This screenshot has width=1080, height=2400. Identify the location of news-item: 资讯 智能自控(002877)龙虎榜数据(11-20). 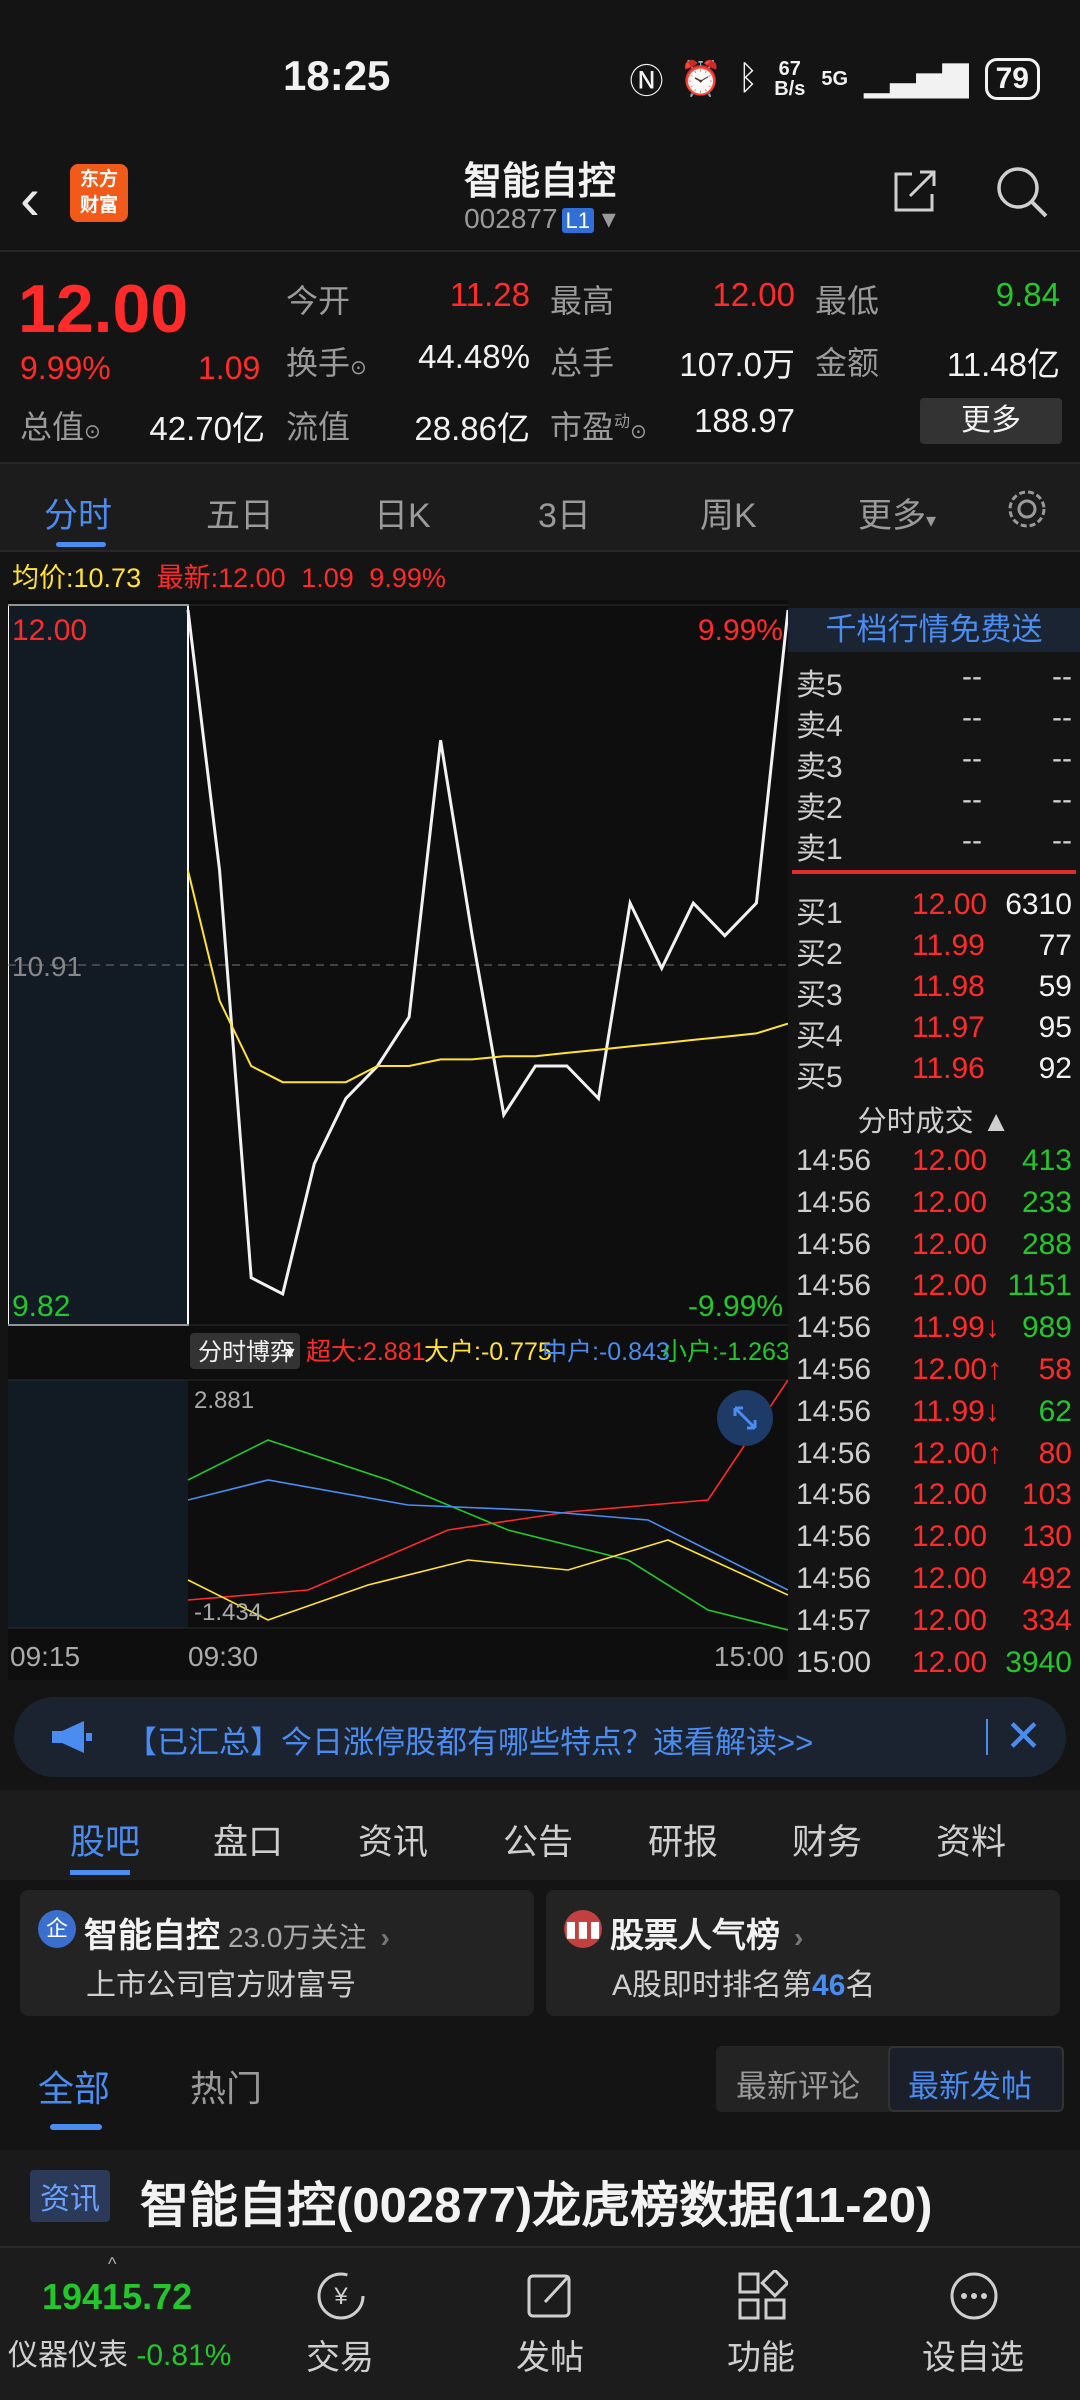
(540, 2198).